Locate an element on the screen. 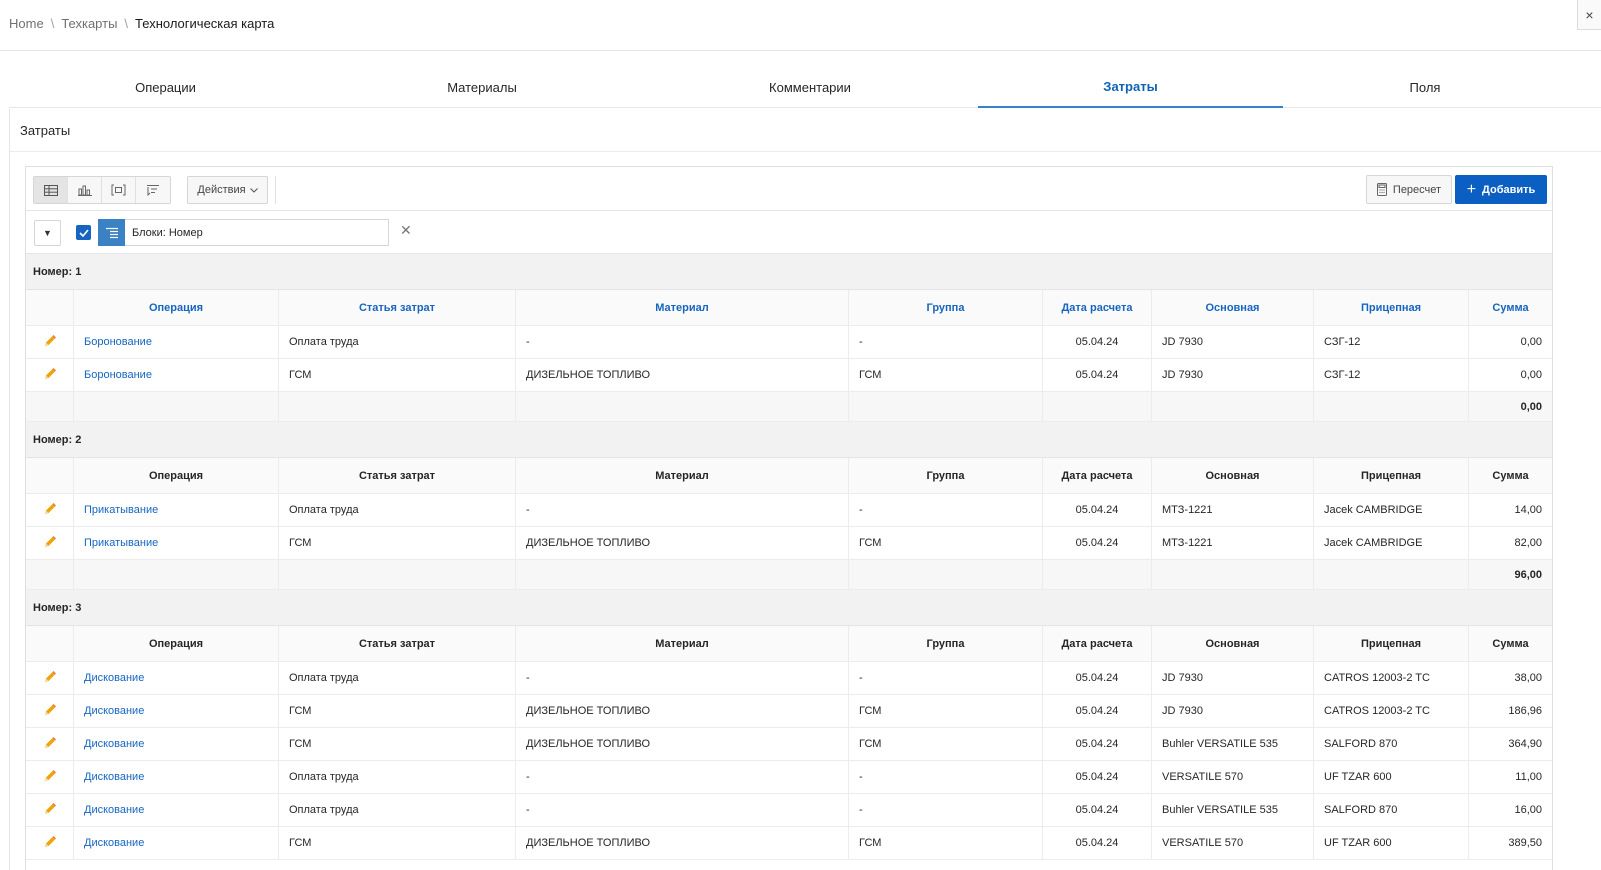  tab-fields: Поля is located at coordinates (1425, 87).